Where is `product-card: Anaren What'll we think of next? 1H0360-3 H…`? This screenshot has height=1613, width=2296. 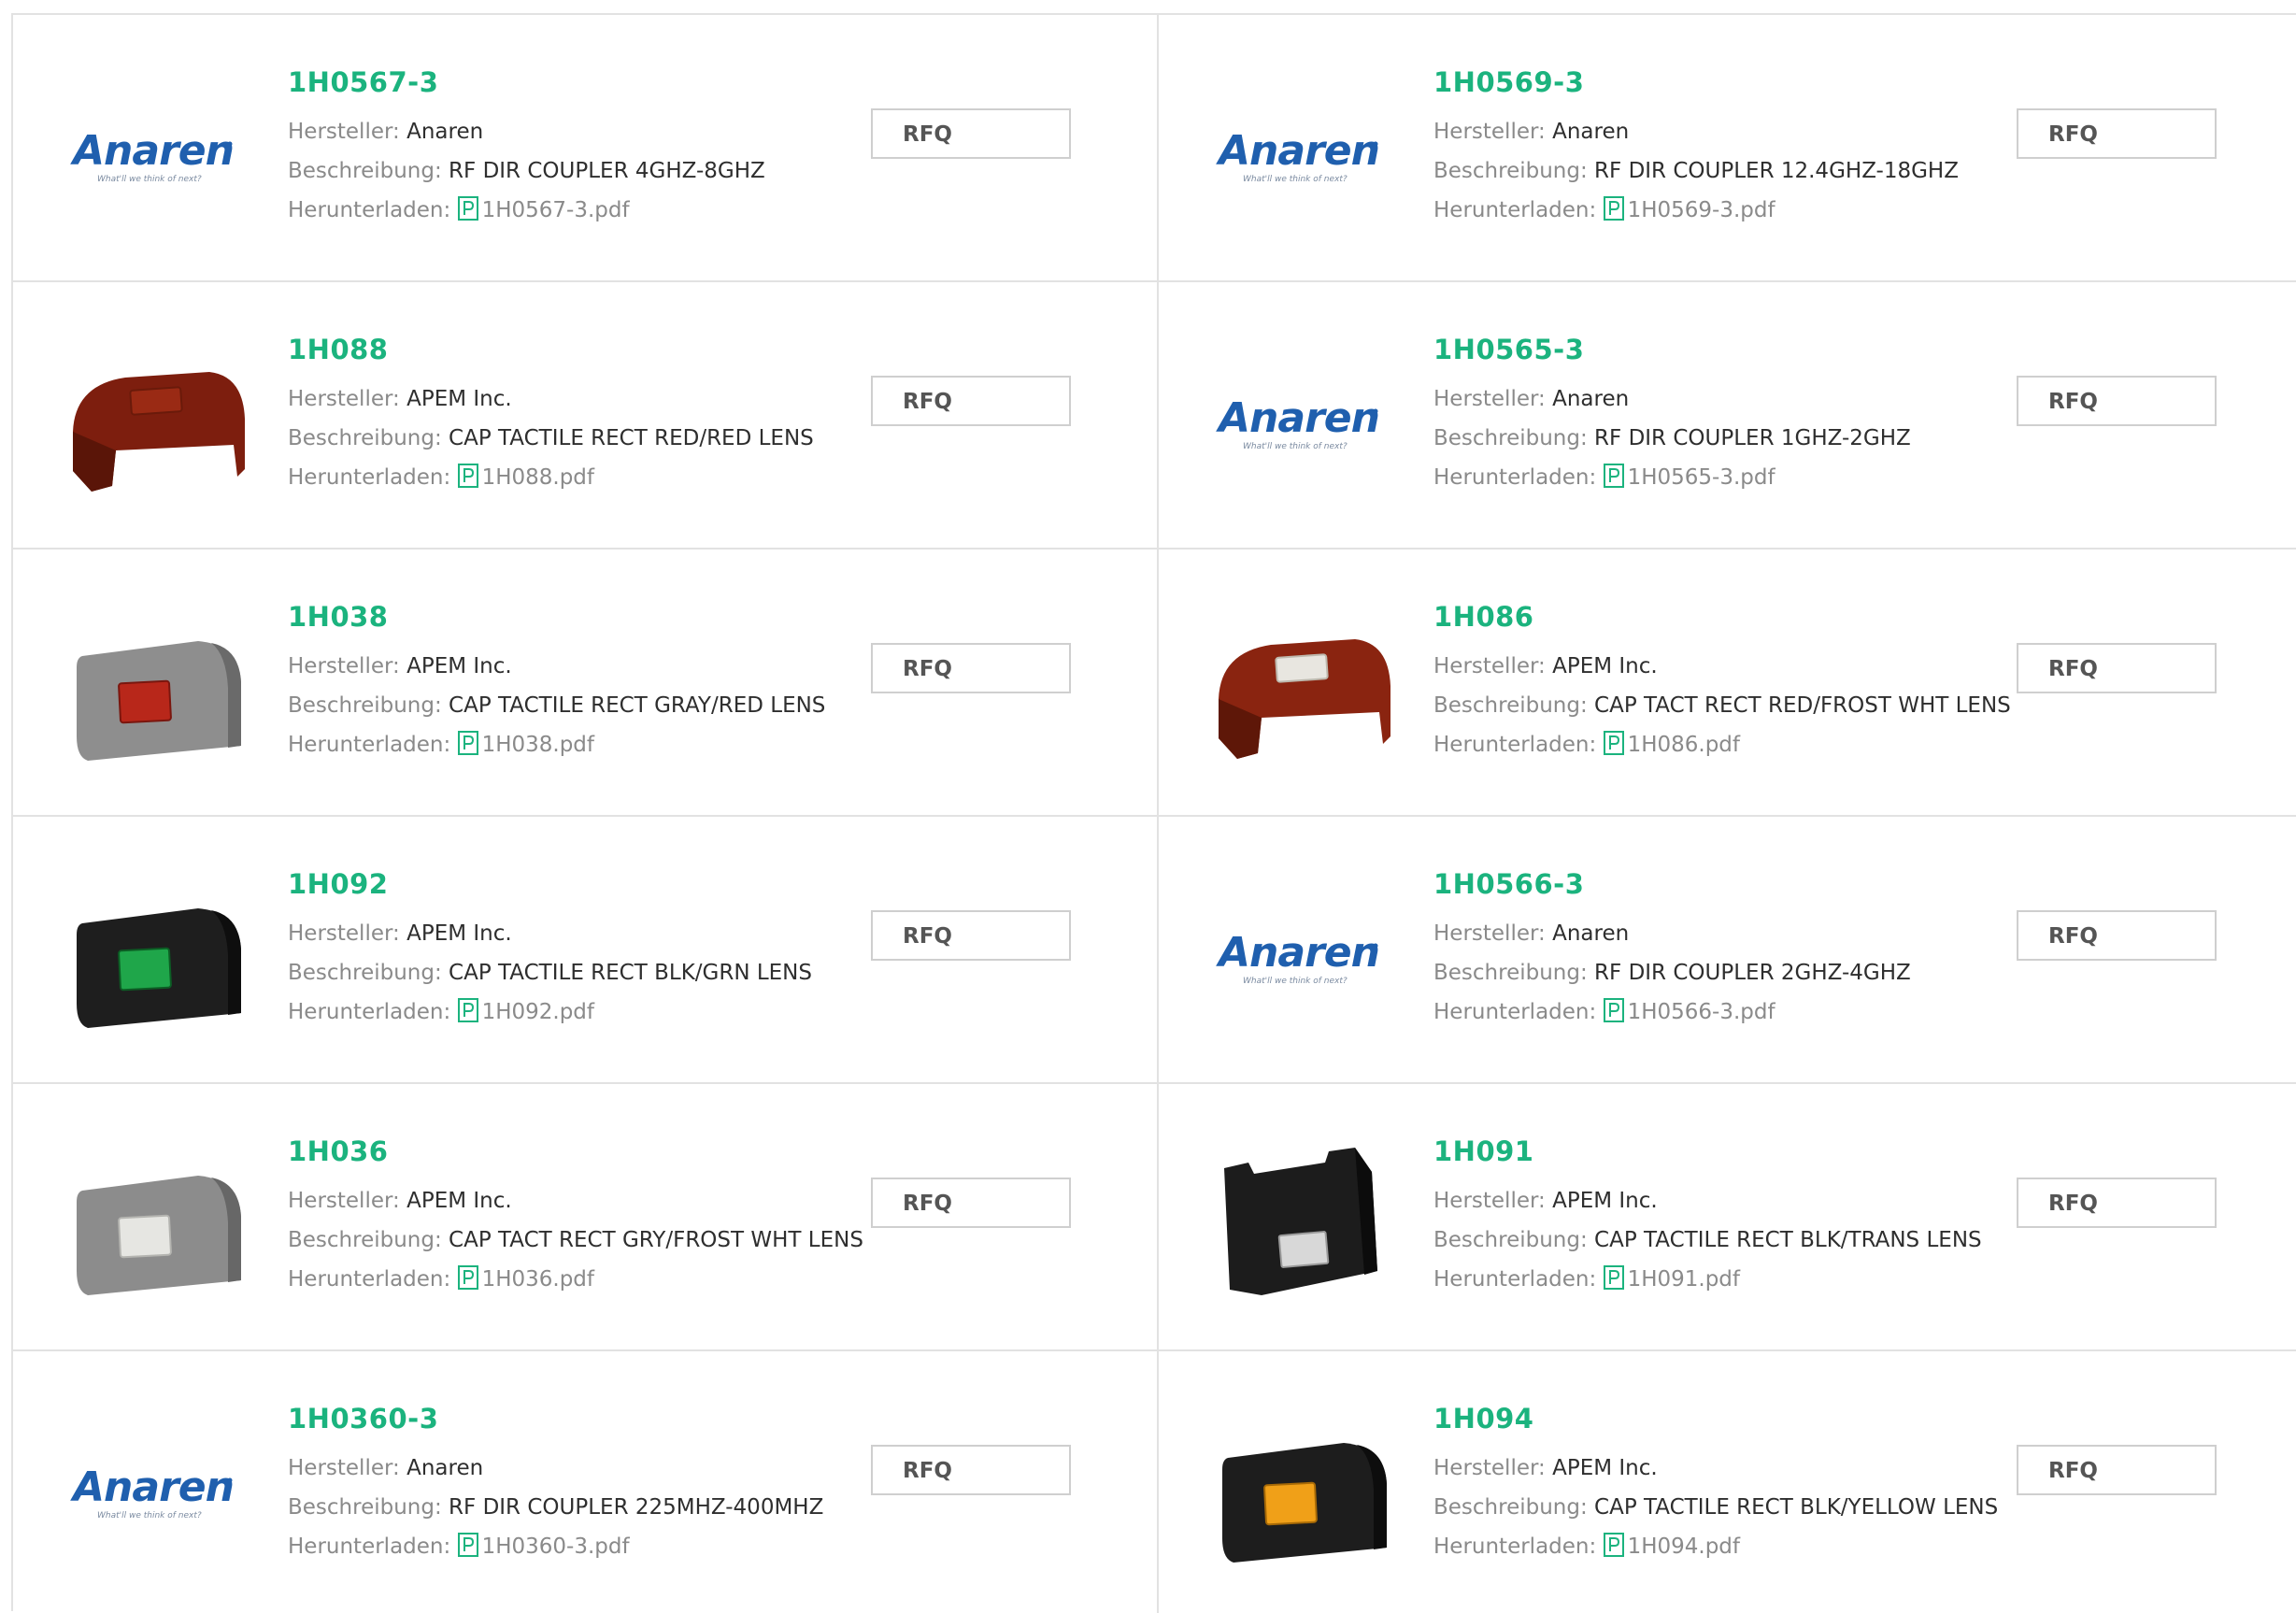 product-card: Anaren What'll we think of next? 1H0360-3 H… is located at coordinates (586, 1482).